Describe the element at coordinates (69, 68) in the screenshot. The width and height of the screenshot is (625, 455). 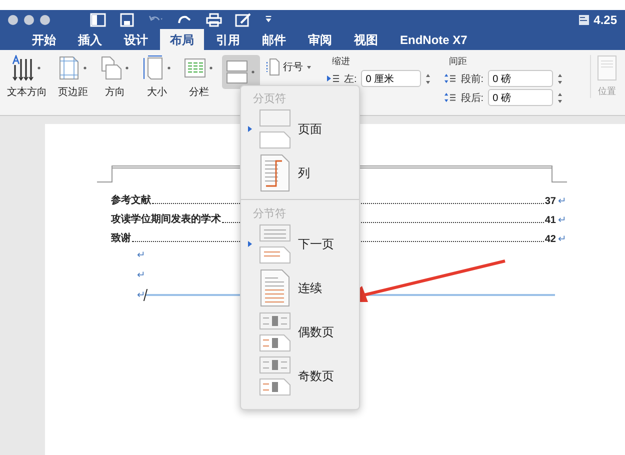
I see `margins-icon` at that location.